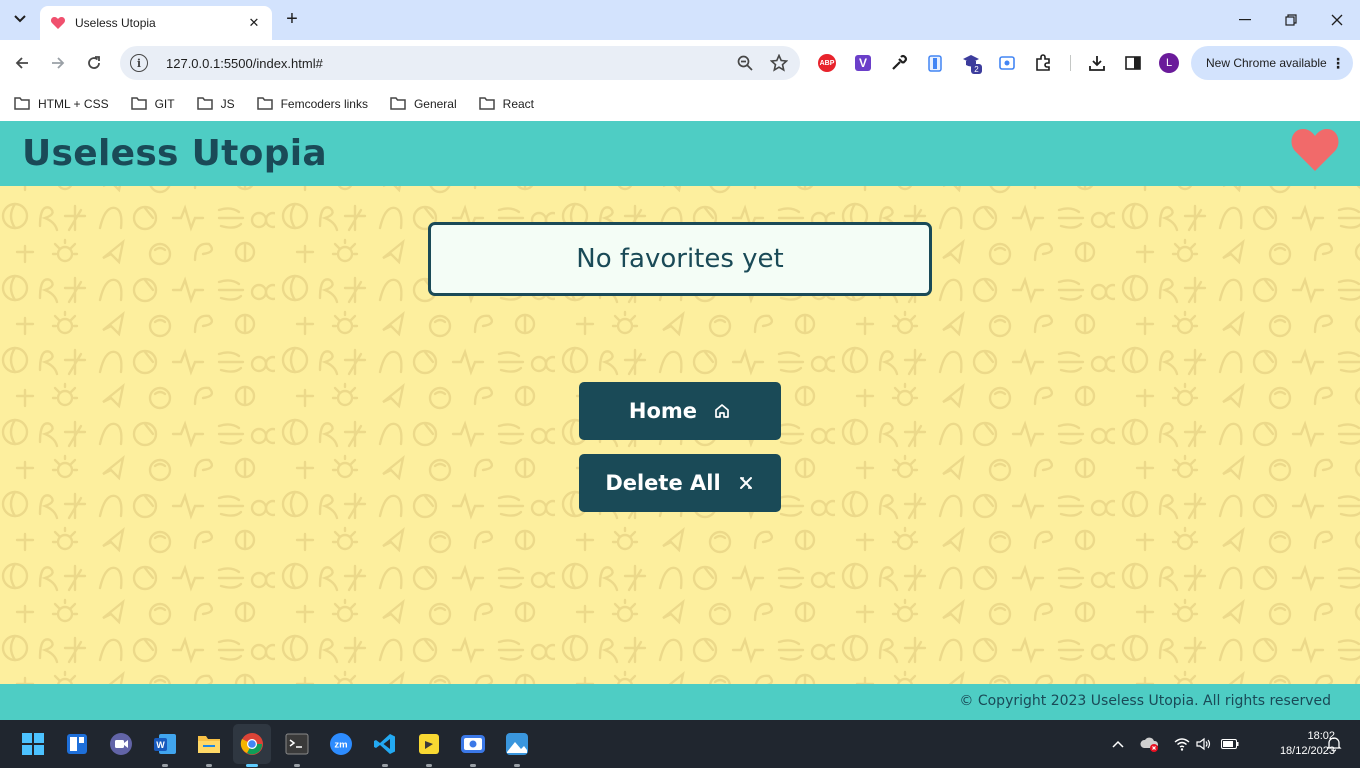 This screenshot has width=1360, height=768. I want to click on home-icon, so click(722, 411).